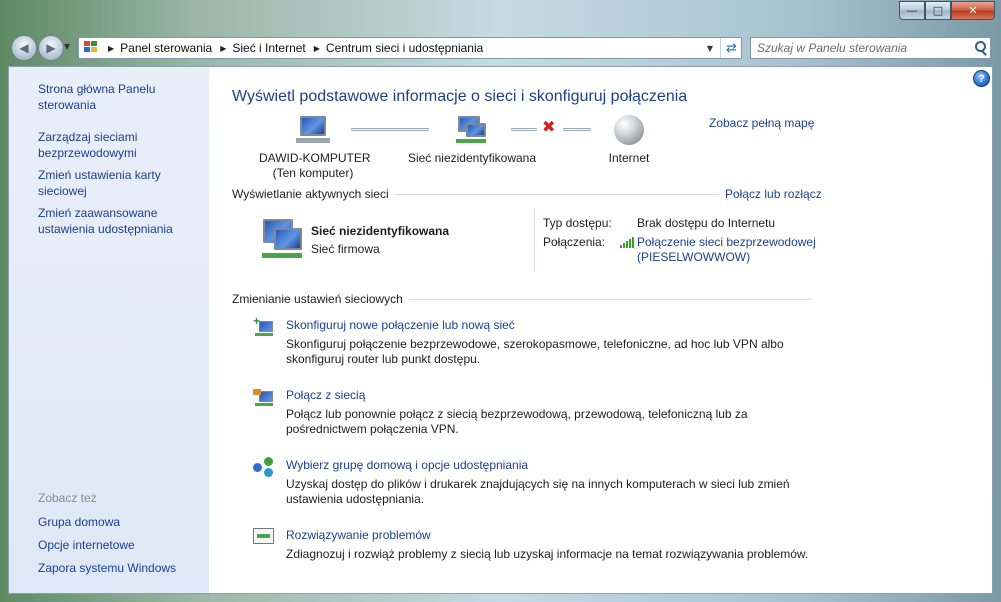 Image resolution: width=1001 pixels, height=602 pixels. Describe the element at coordinates (549, 126) in the screenshot. I see `error-x-icon: ✖` at that location.